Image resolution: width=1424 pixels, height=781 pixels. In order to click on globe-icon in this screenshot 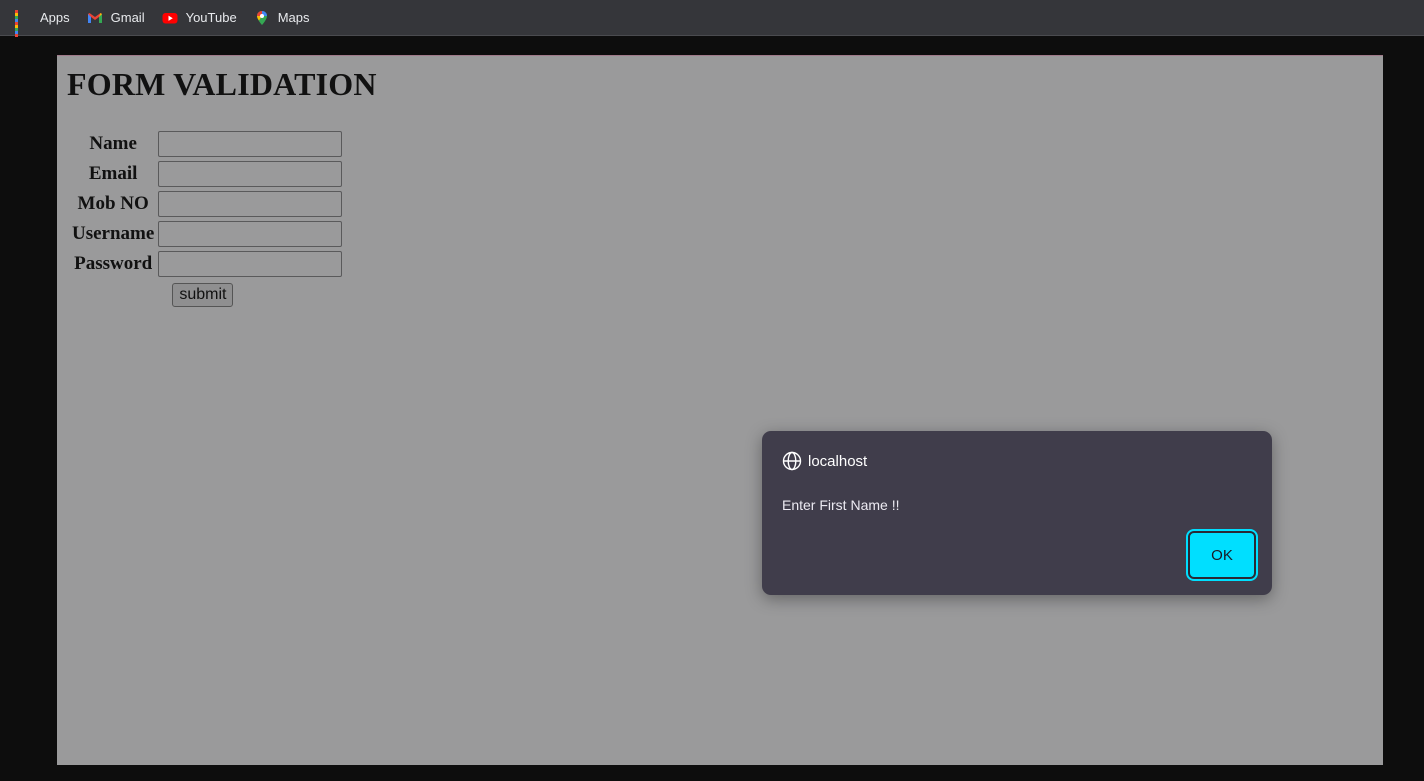, I will do `click(792, 461)`.